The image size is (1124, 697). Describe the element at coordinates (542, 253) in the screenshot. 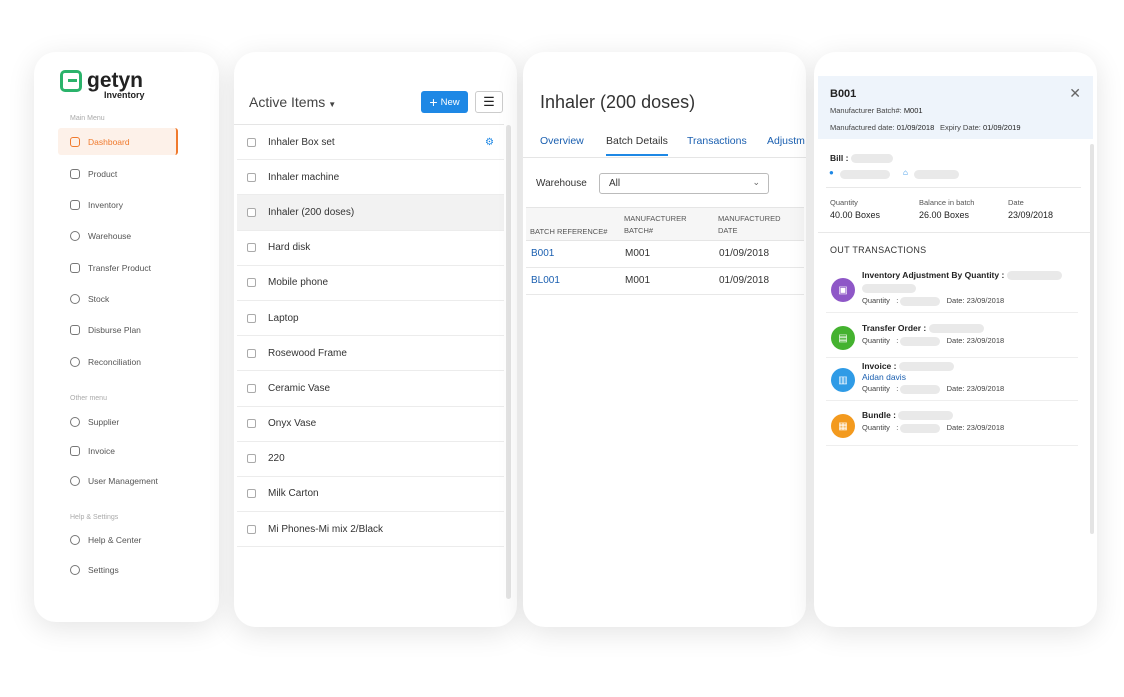

I see `batch-ref-link: B001` at that location.